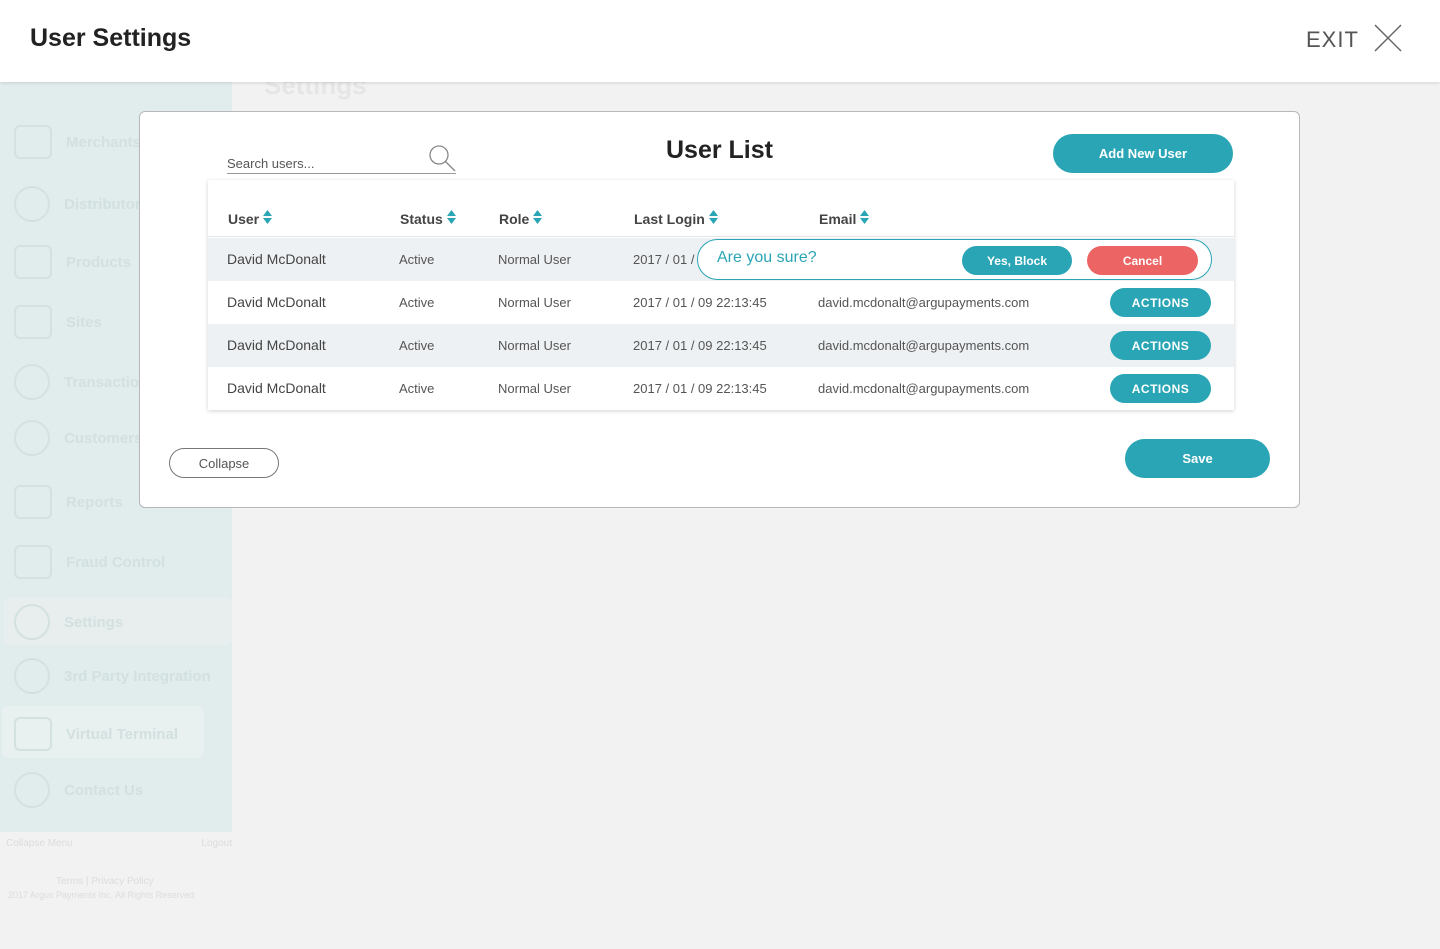 This screenshot has width=1440, height=949. What do you see at coordinates (94, 622) in the screenshot?
I see `nav-label: Settings` at bounding box center [94, 622].